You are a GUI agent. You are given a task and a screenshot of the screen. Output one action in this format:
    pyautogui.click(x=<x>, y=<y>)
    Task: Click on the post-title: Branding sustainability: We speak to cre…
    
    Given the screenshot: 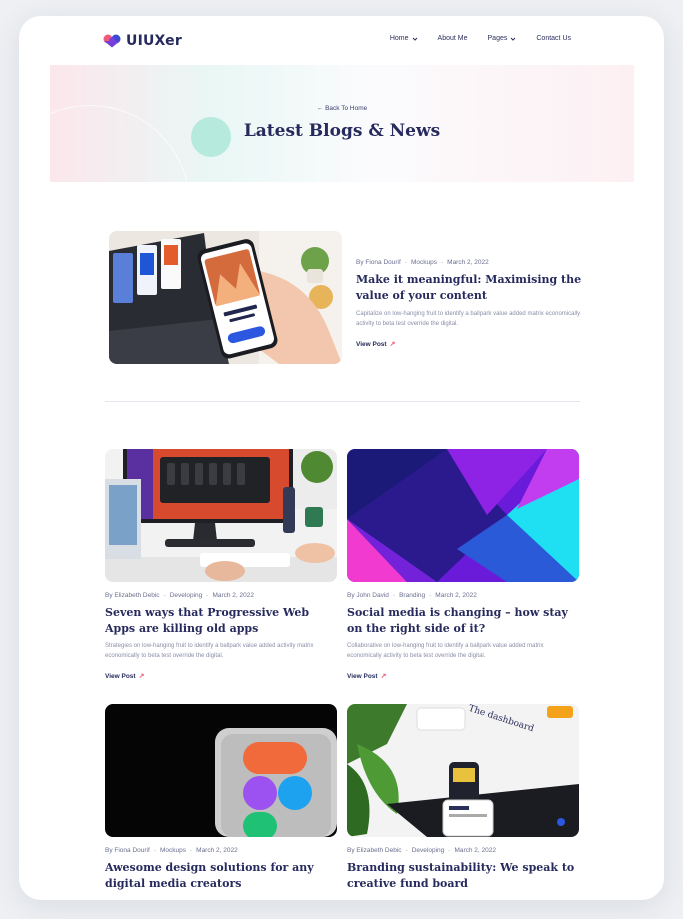 What is the action you would take?
    pyautogui.click(x=463, y=875)
    